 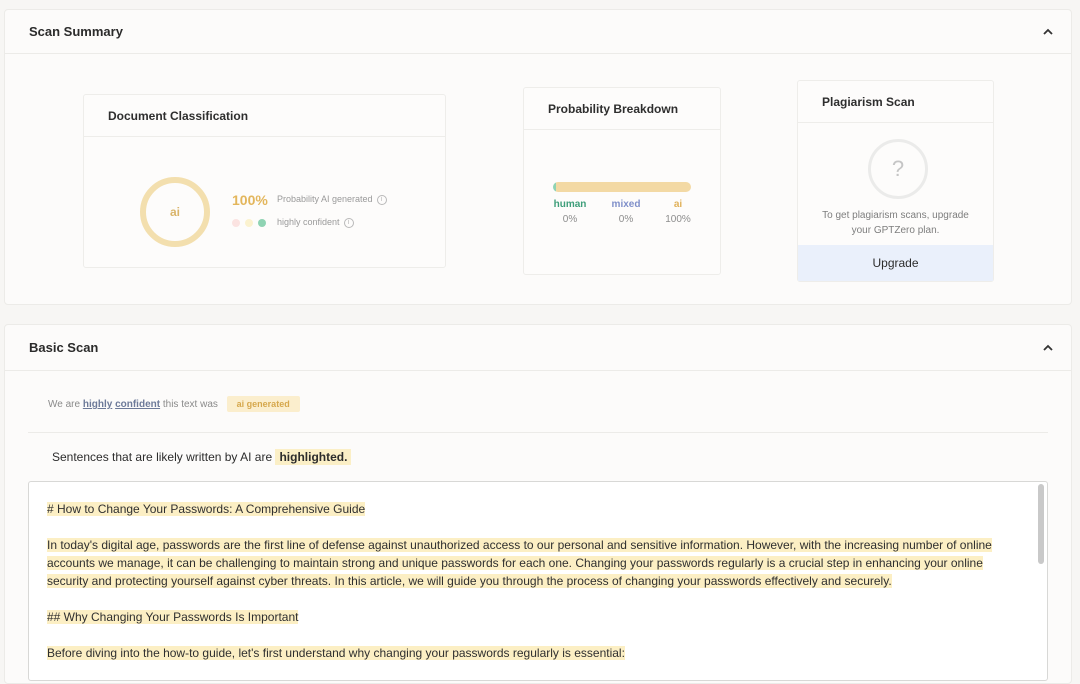 I want to click on plagiarism-scan-title: Plagiarism Scan, so click(x=895, y=102).